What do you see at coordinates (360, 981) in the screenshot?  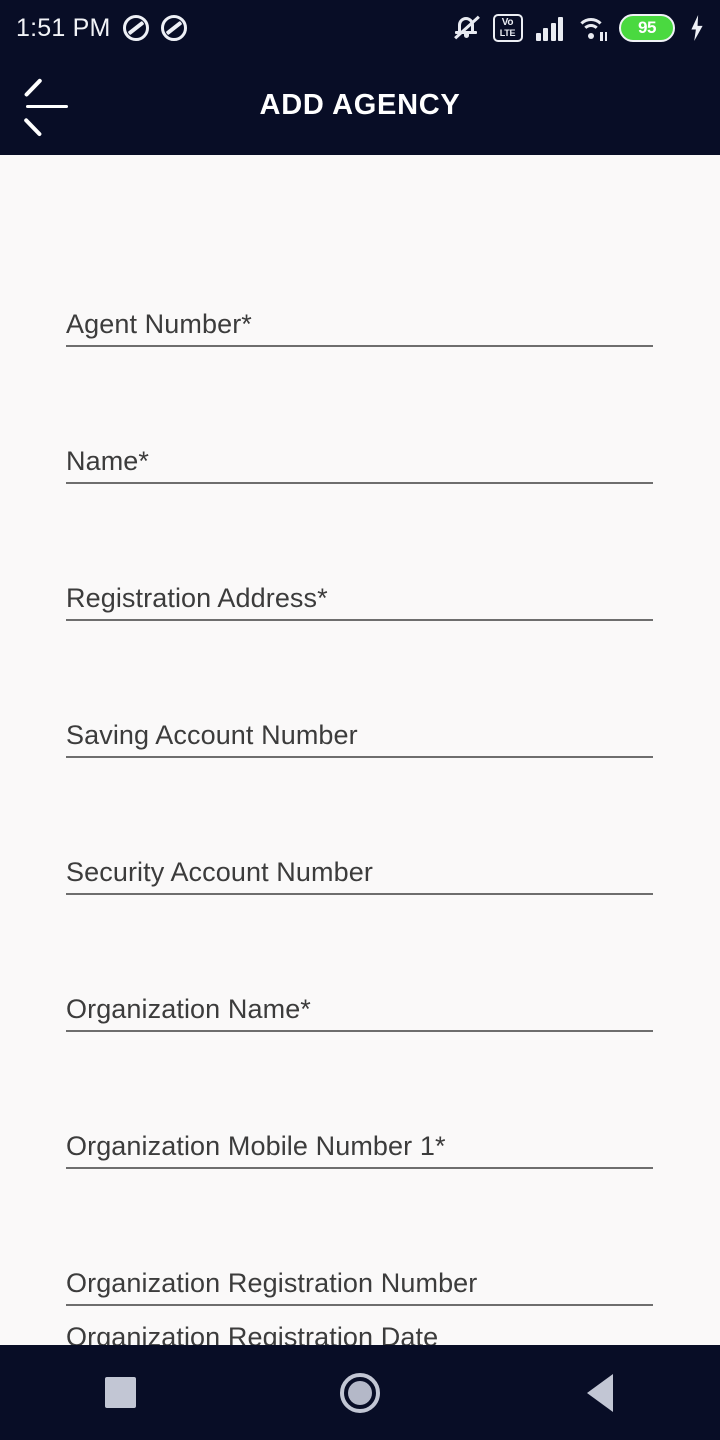 I see `field-organization-name: Organization Name*` at bounding box center [360, 981].